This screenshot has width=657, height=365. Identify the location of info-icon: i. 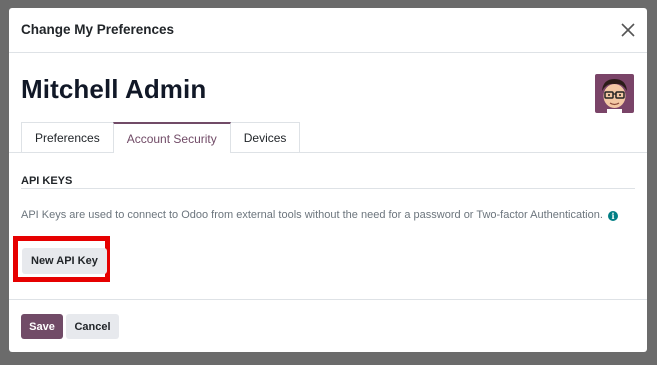
(612, 216).